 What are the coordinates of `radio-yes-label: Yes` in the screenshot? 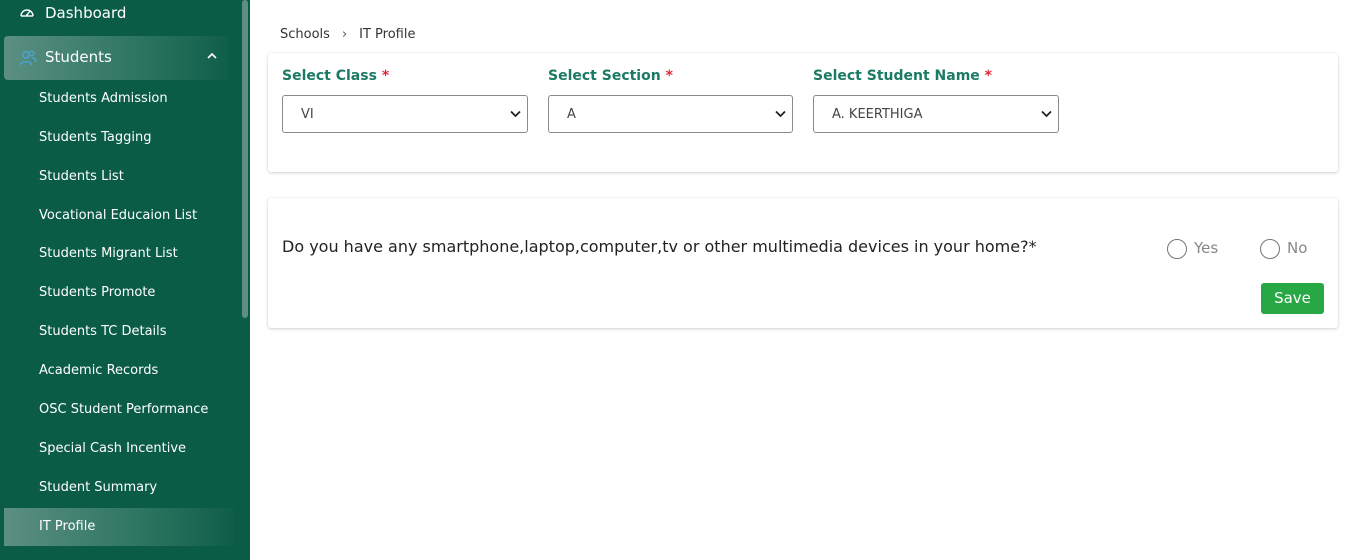 It's located at (1206, 248).